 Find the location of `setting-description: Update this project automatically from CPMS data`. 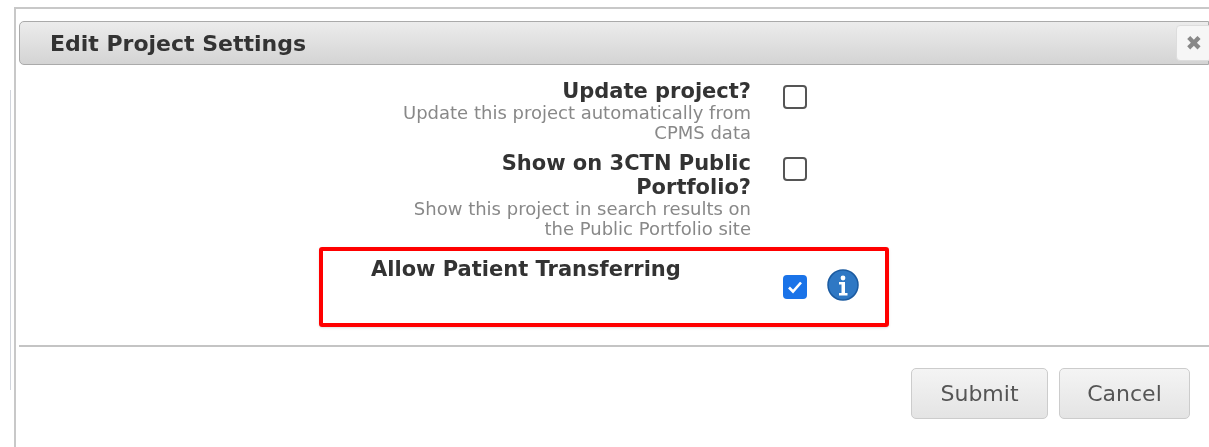

setting-description: Update this project automatically from CPMS data is located at coordinates (576, 123).